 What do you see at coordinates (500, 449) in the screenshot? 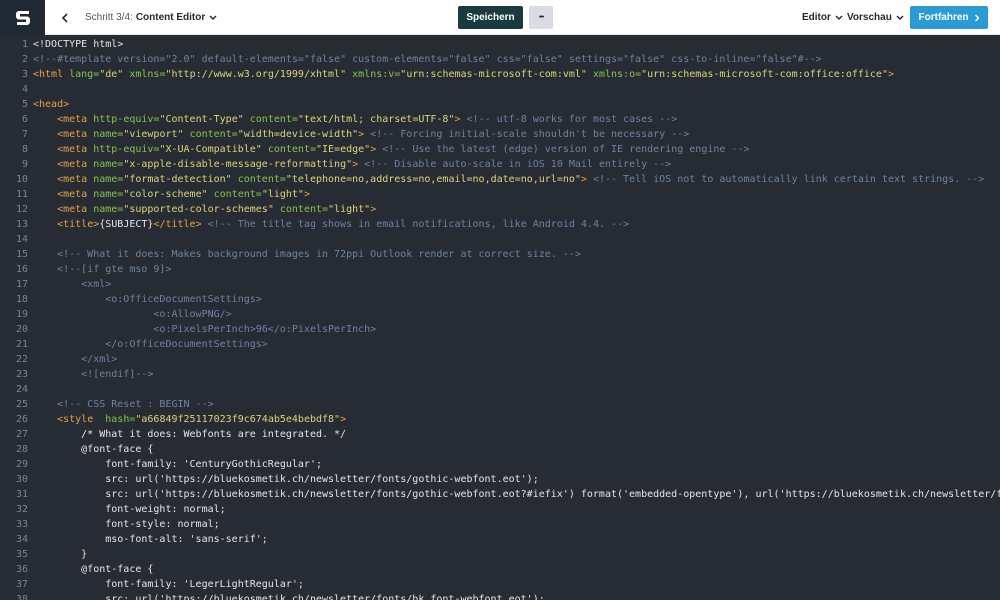
I see `code-line: 28 @font-face {` at bounding box center [500, 449].